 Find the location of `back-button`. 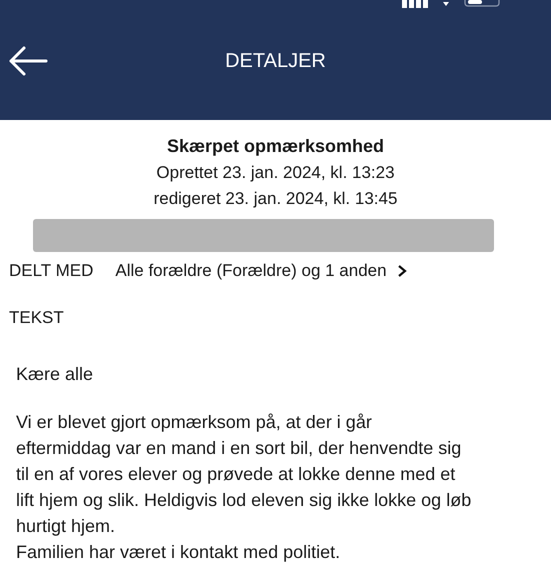

back-button is located at coordinates (28, 61).